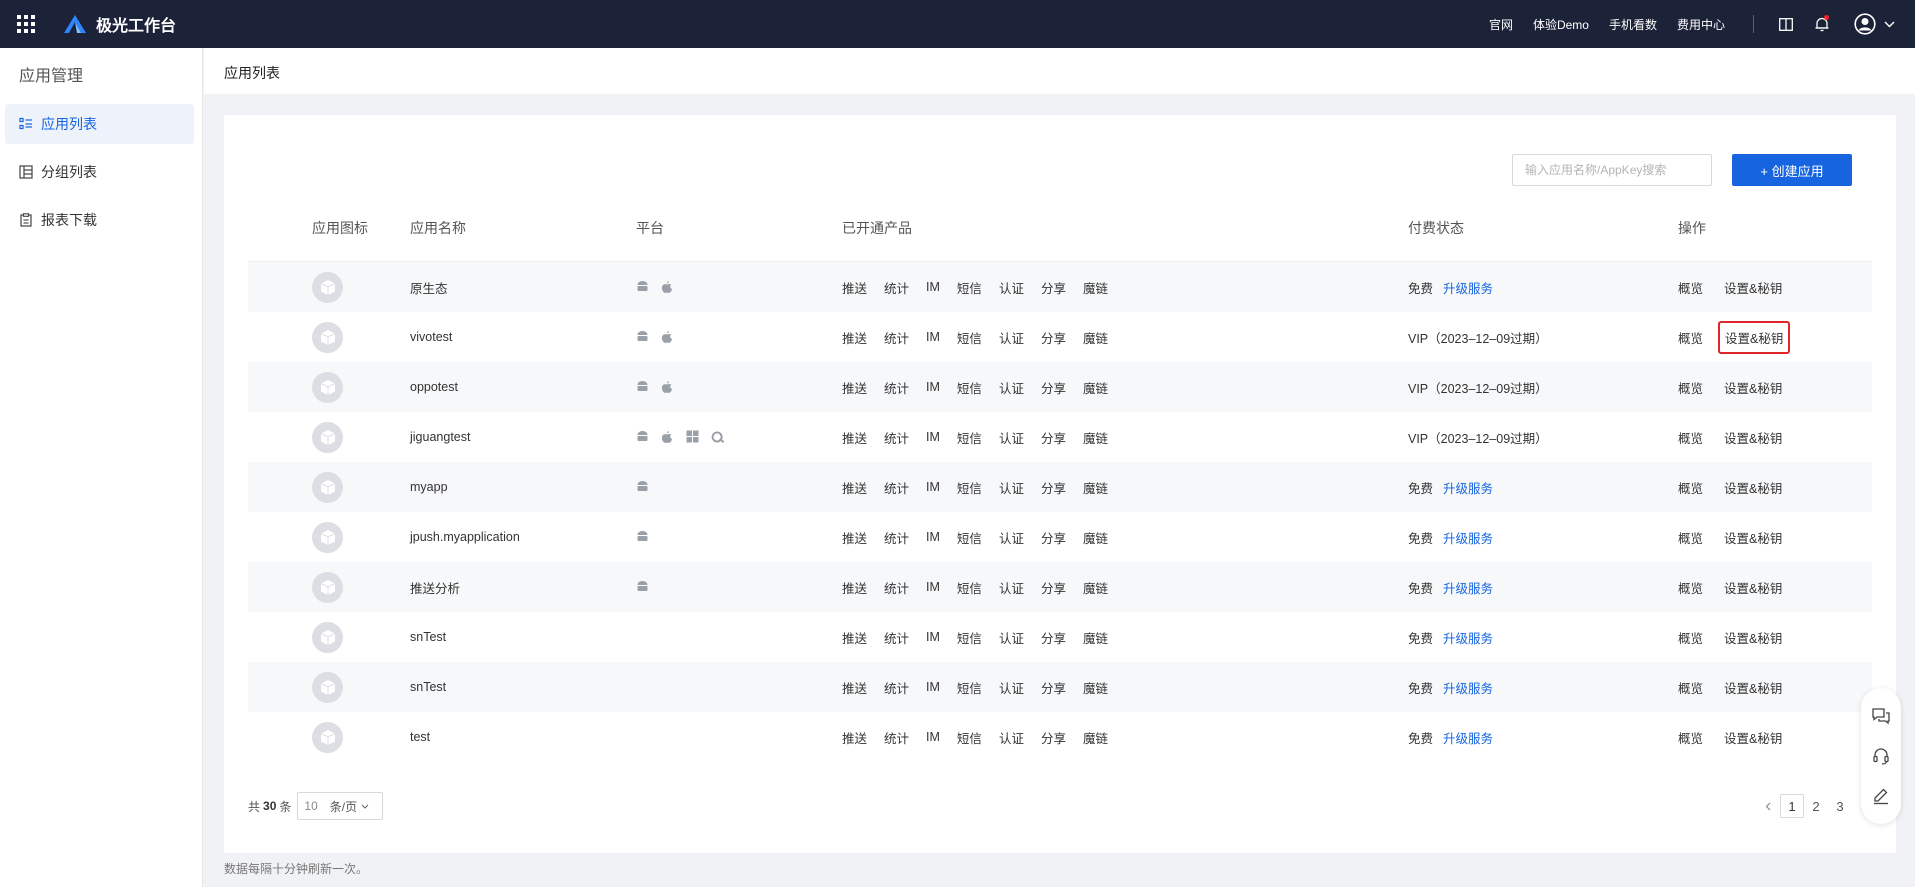 The width and height of the screenshot is (1915, 887). What do you see at coordinates (1881, 796) in the screenshot?
I see `edit-icon` at bounding box center [1881, 796].